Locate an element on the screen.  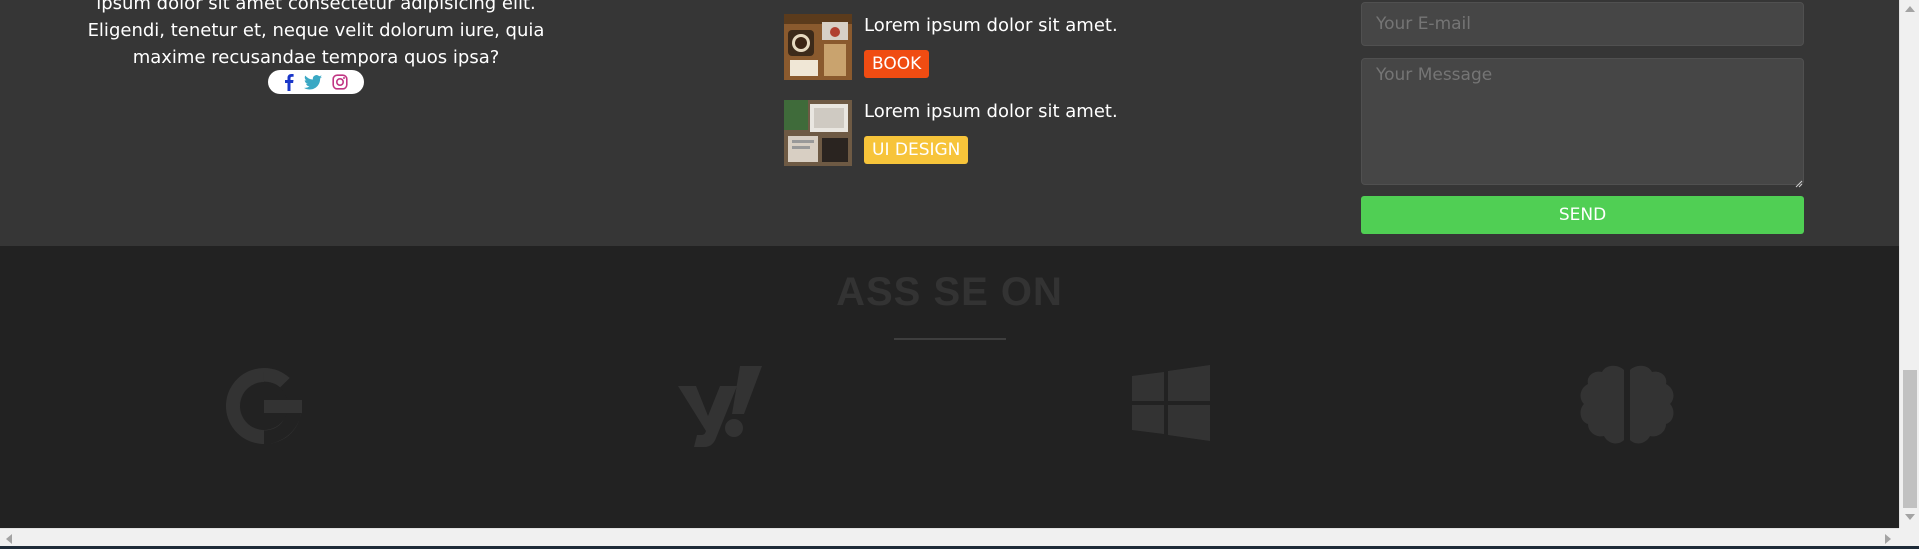
section-title: ASS SE ON is located at coordinates (949, 292).